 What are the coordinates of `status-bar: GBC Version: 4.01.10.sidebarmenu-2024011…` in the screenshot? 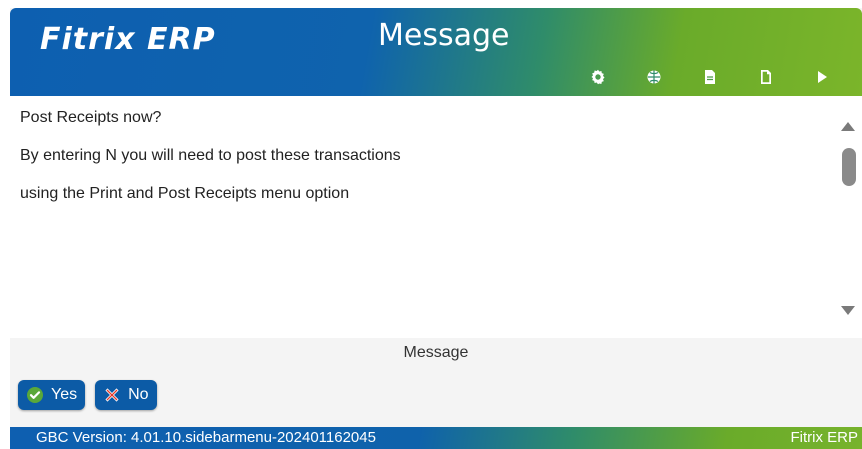 It's located at (436, 438).